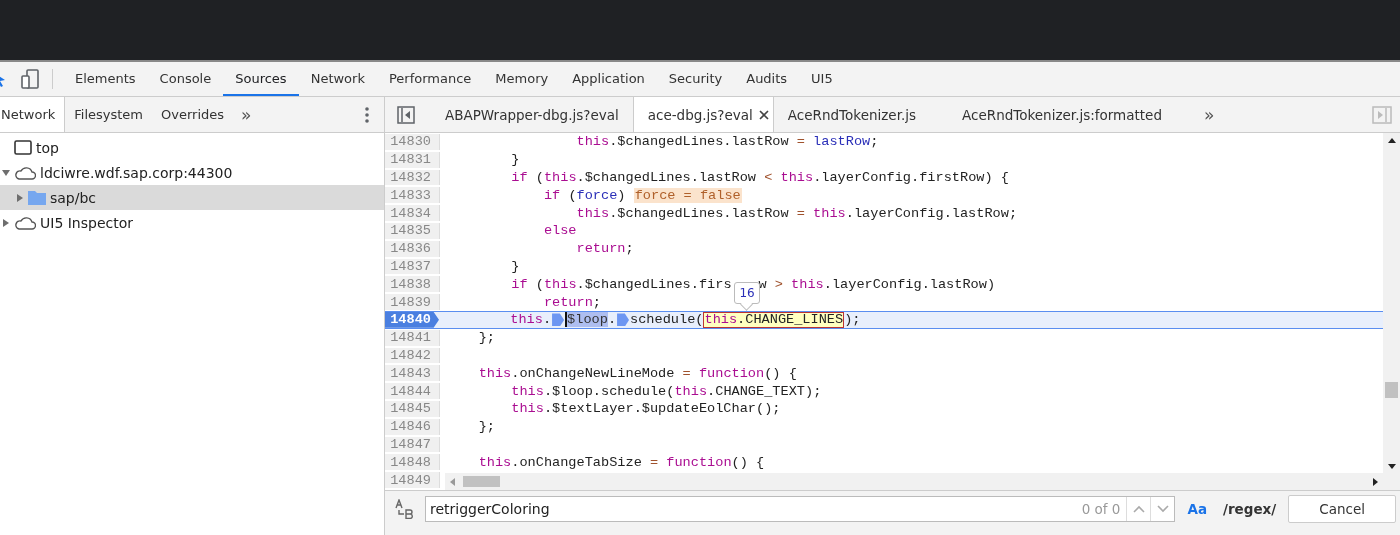  Describe the element at coordinates (796, 213) in the screenshot. I see `code-line: this.$changedLines.lastRow = this.layerConfig.lastRow;` at that location.